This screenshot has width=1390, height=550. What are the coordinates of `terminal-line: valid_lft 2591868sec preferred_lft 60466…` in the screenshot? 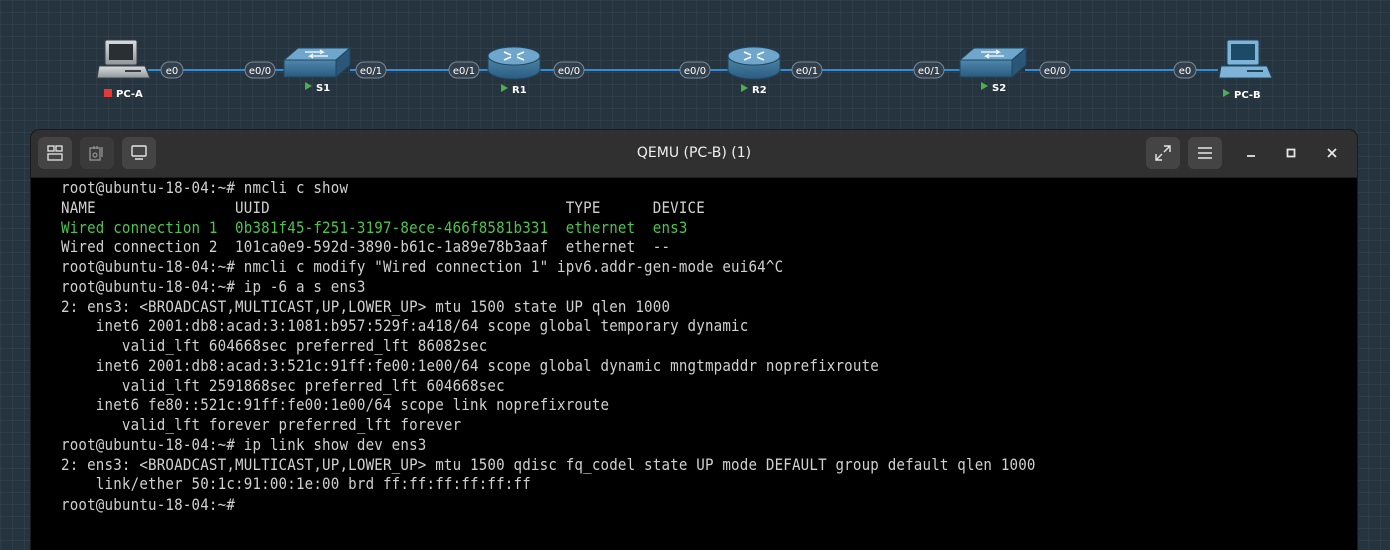 It's located at (283, 385).